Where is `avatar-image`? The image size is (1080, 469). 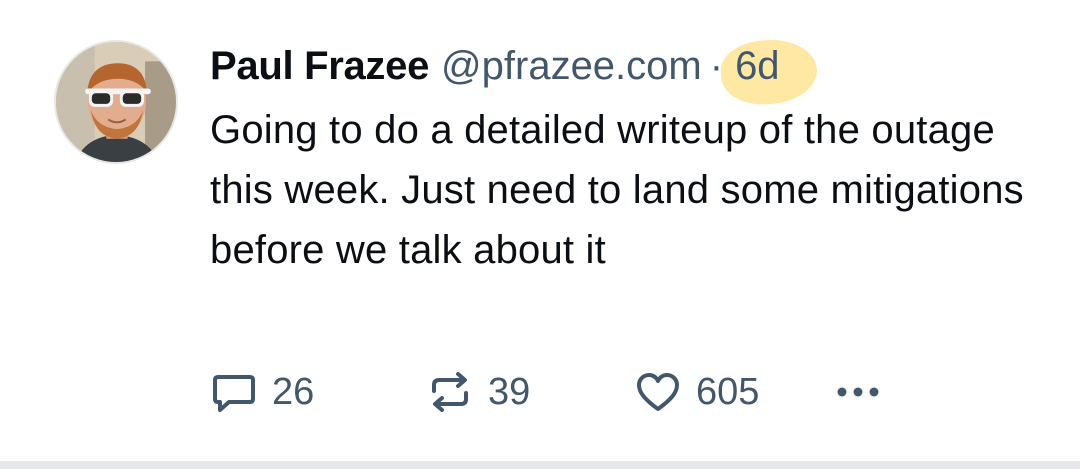 avatar-image is located at coordinates (116, 102).